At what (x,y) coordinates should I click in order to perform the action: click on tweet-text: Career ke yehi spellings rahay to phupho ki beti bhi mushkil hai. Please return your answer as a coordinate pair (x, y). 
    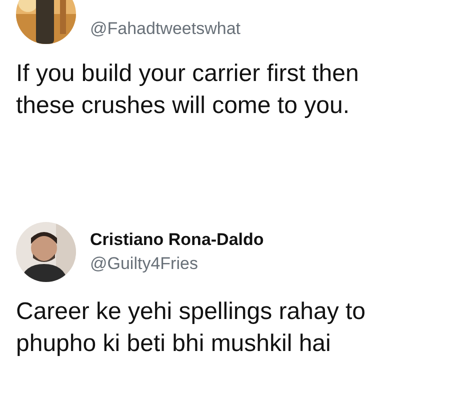
    Looking at the image, I should click on (191, 328).